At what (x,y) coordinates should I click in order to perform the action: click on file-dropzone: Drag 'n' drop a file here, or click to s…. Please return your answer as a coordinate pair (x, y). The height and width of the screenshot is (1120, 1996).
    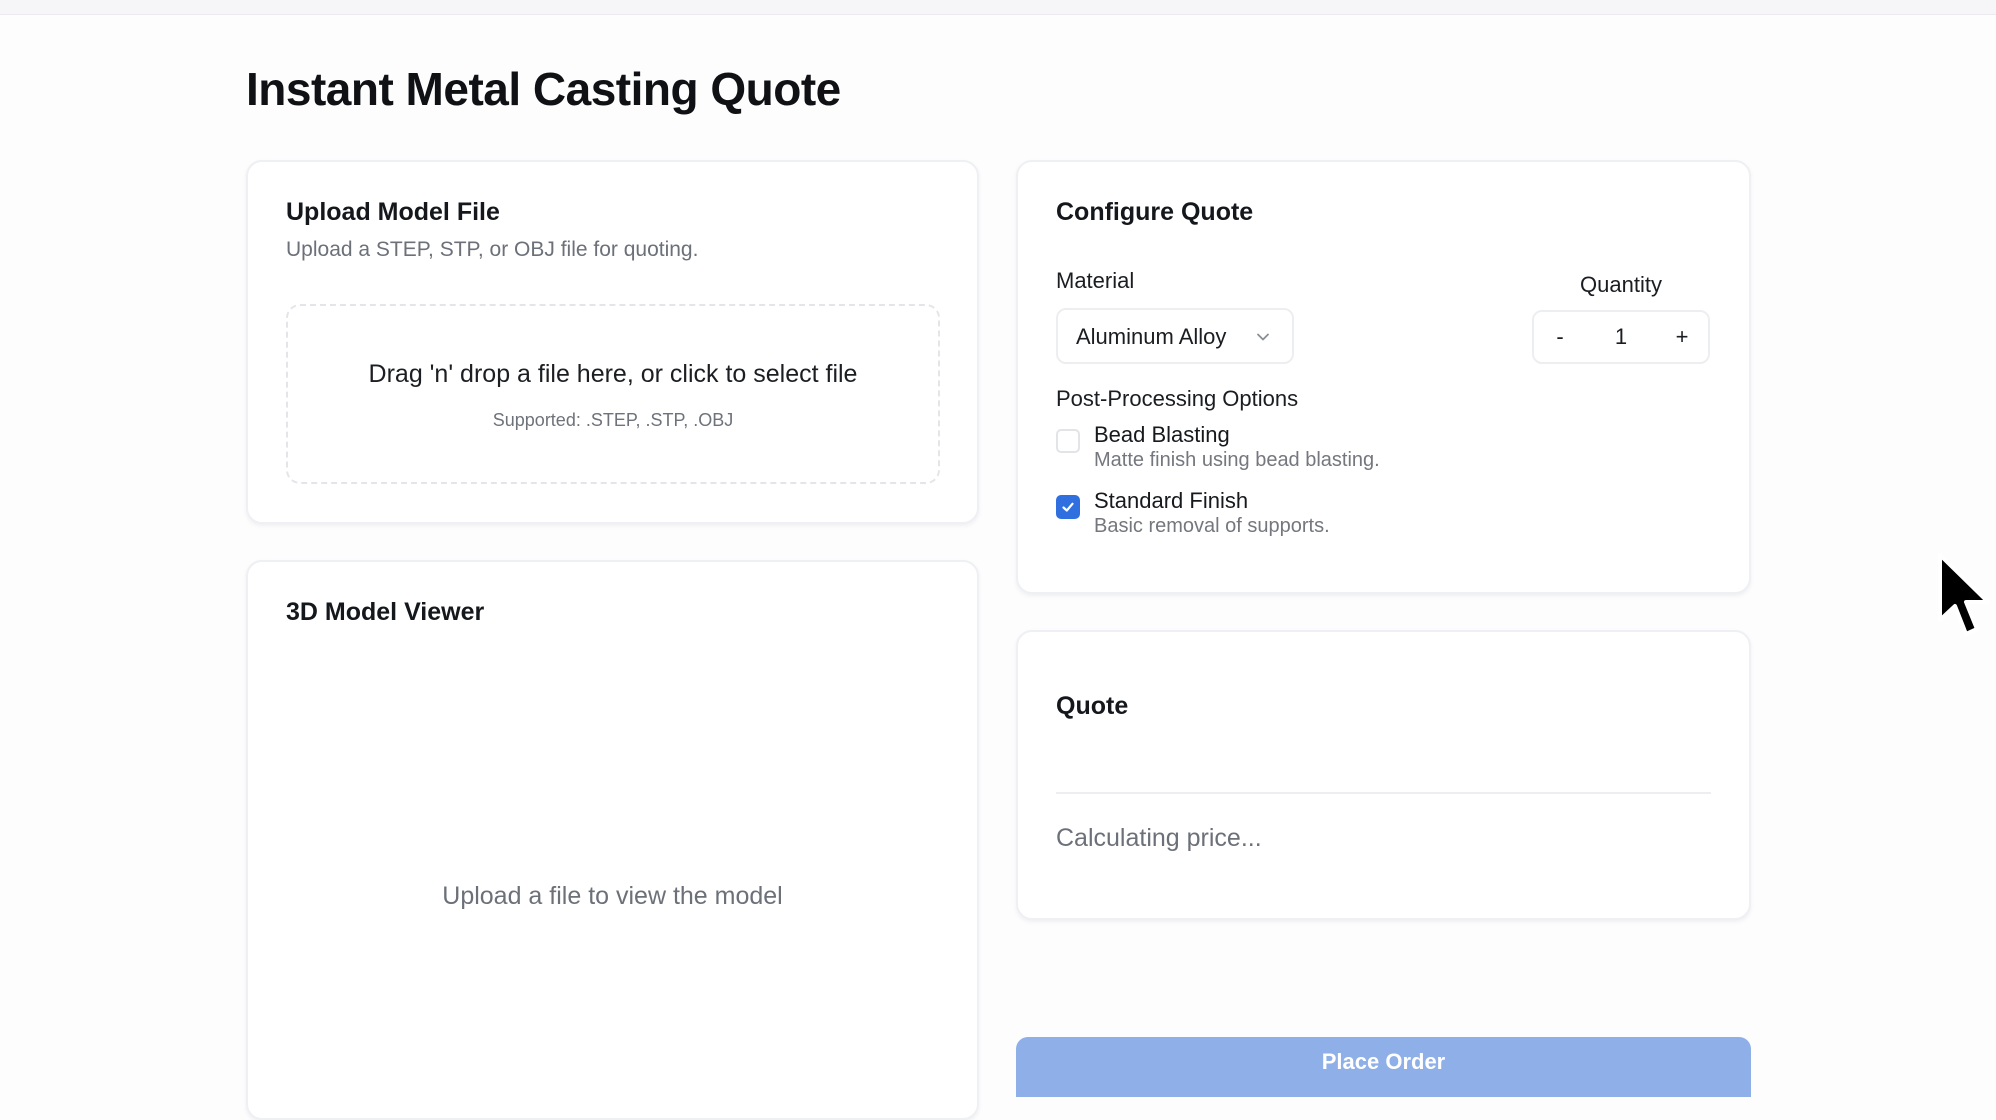
    Looking at the image, I should click on (613, 394).